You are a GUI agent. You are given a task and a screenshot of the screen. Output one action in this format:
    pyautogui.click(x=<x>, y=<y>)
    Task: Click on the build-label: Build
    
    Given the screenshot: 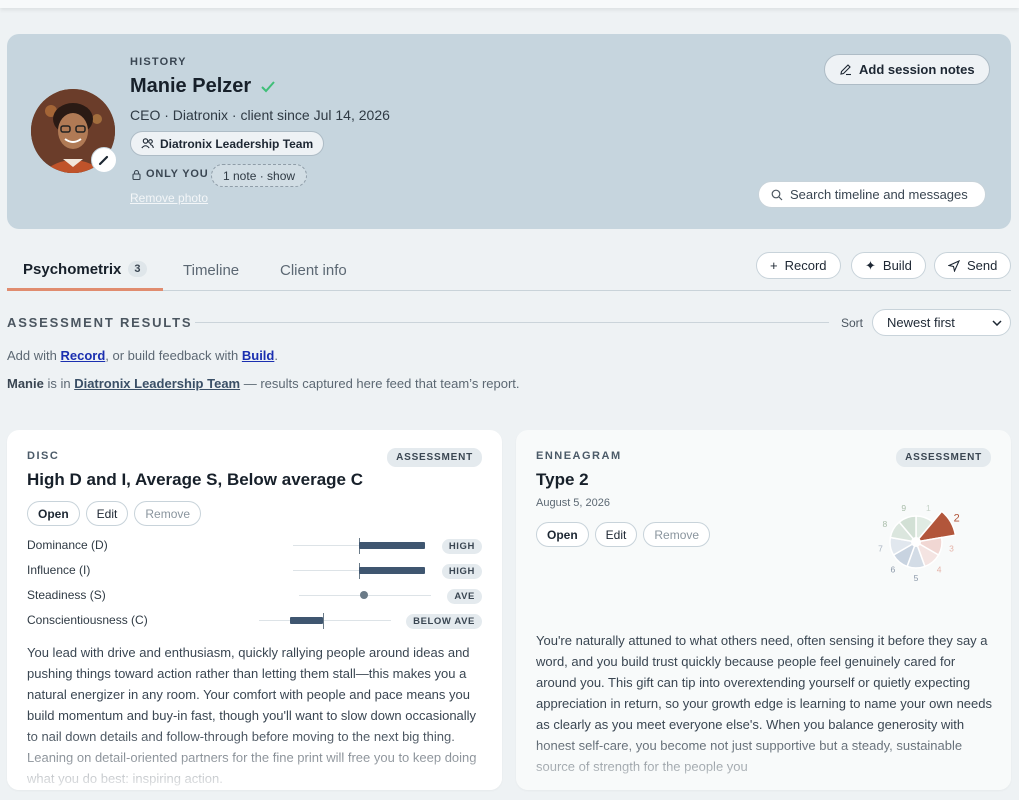 What is the action you would take?
    pyautogui.click(x=897, y=265)
    